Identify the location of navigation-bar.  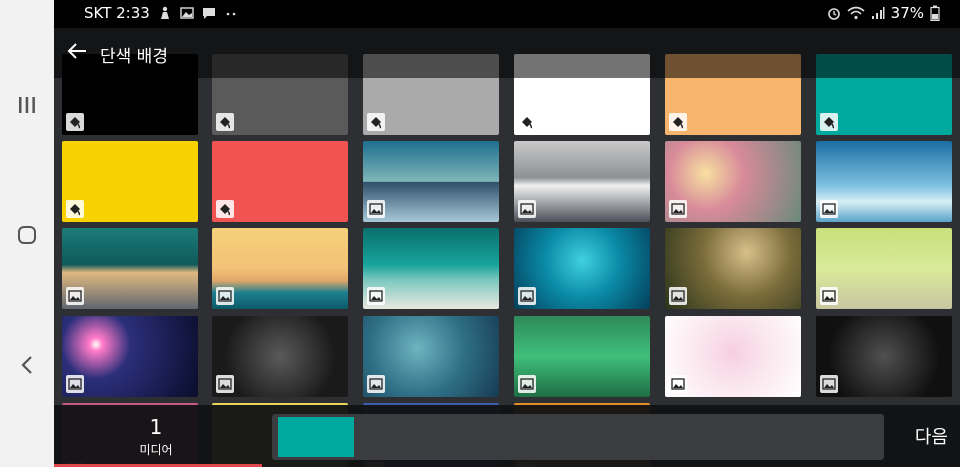
(27, 233).